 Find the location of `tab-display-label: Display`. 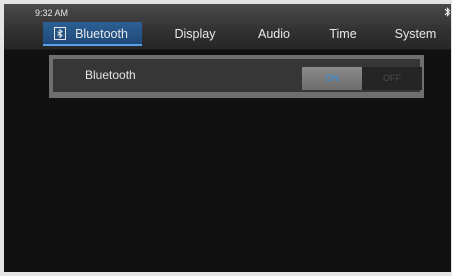

tab-display-label: Display is located at coordinates (195, 34).